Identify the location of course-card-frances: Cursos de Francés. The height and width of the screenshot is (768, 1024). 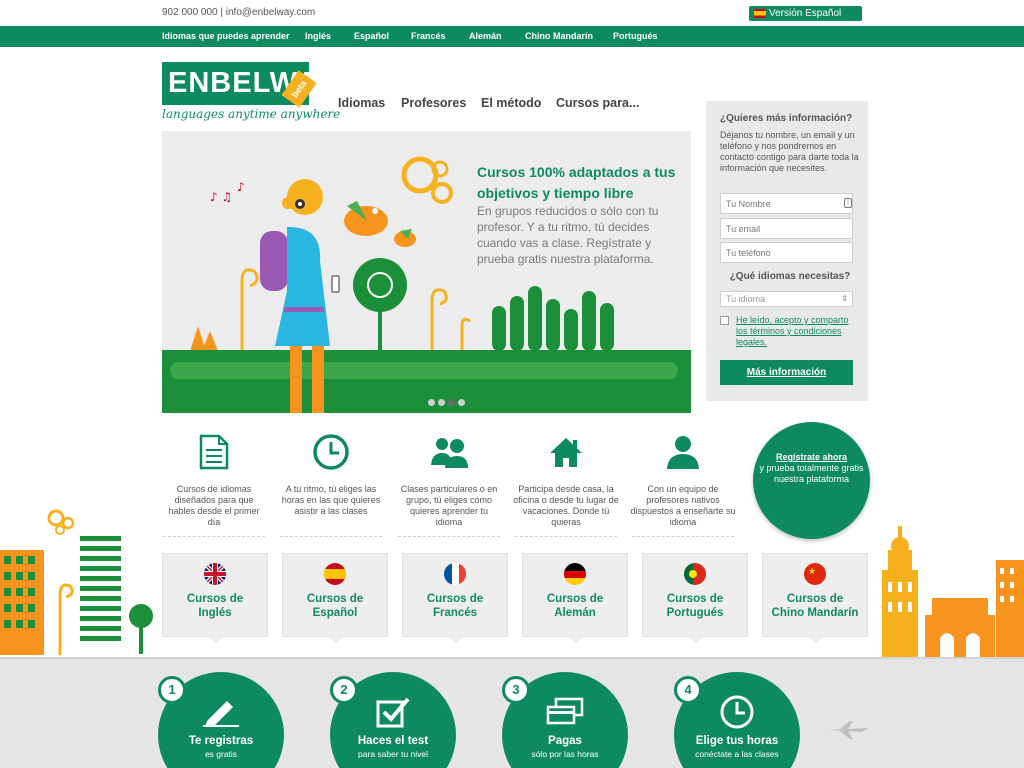
(455, 598).